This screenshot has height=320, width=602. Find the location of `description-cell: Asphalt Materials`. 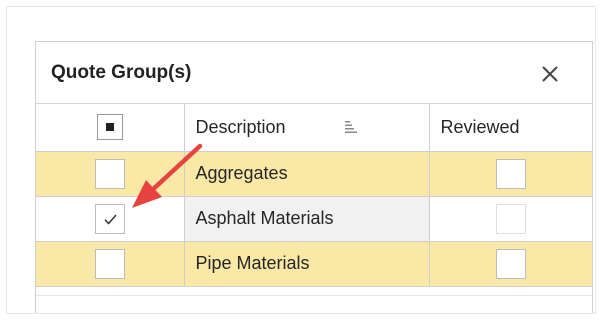

description-cell: Asphalt Materials is located at coordinates (306, 218).